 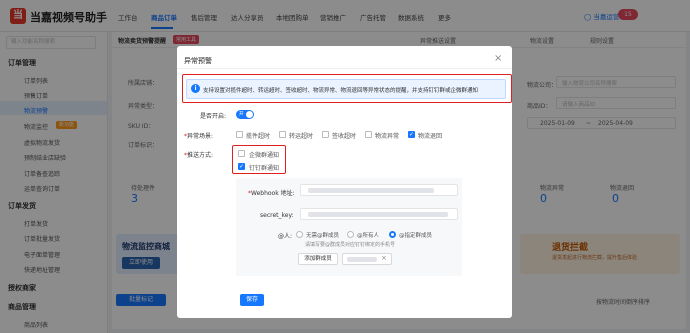 What do you see at coordinates (350, 234) in the screenshot?
I see `at-radio-all` at bounding box center [350, 234].